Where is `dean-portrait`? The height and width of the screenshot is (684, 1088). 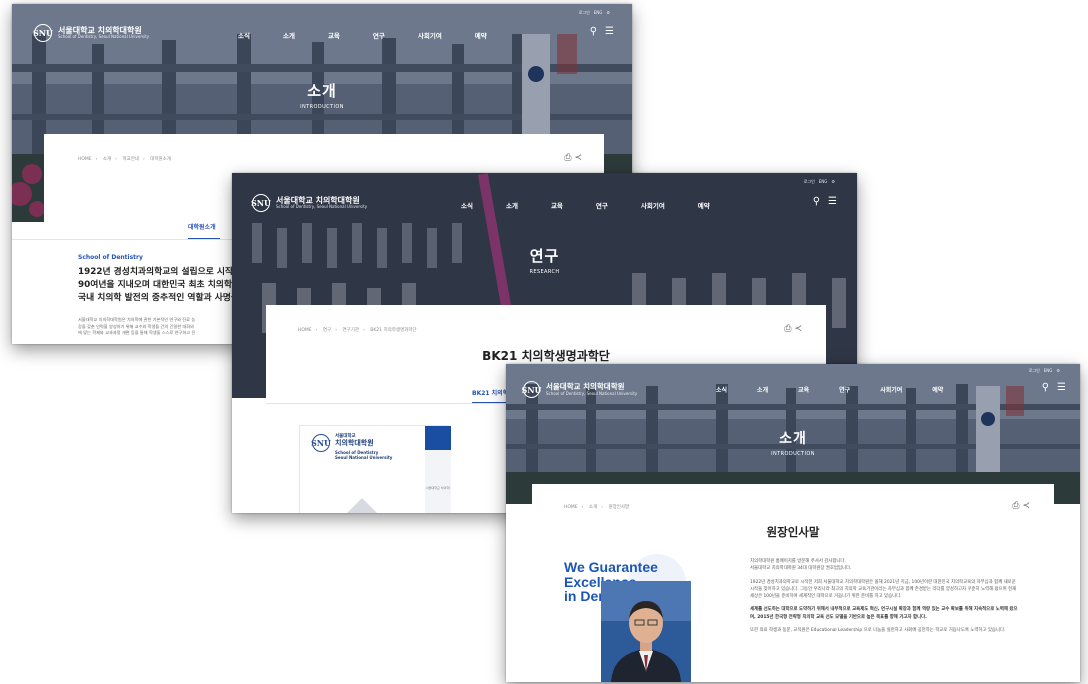 dean-portrait is located at coordinates (646, 631).